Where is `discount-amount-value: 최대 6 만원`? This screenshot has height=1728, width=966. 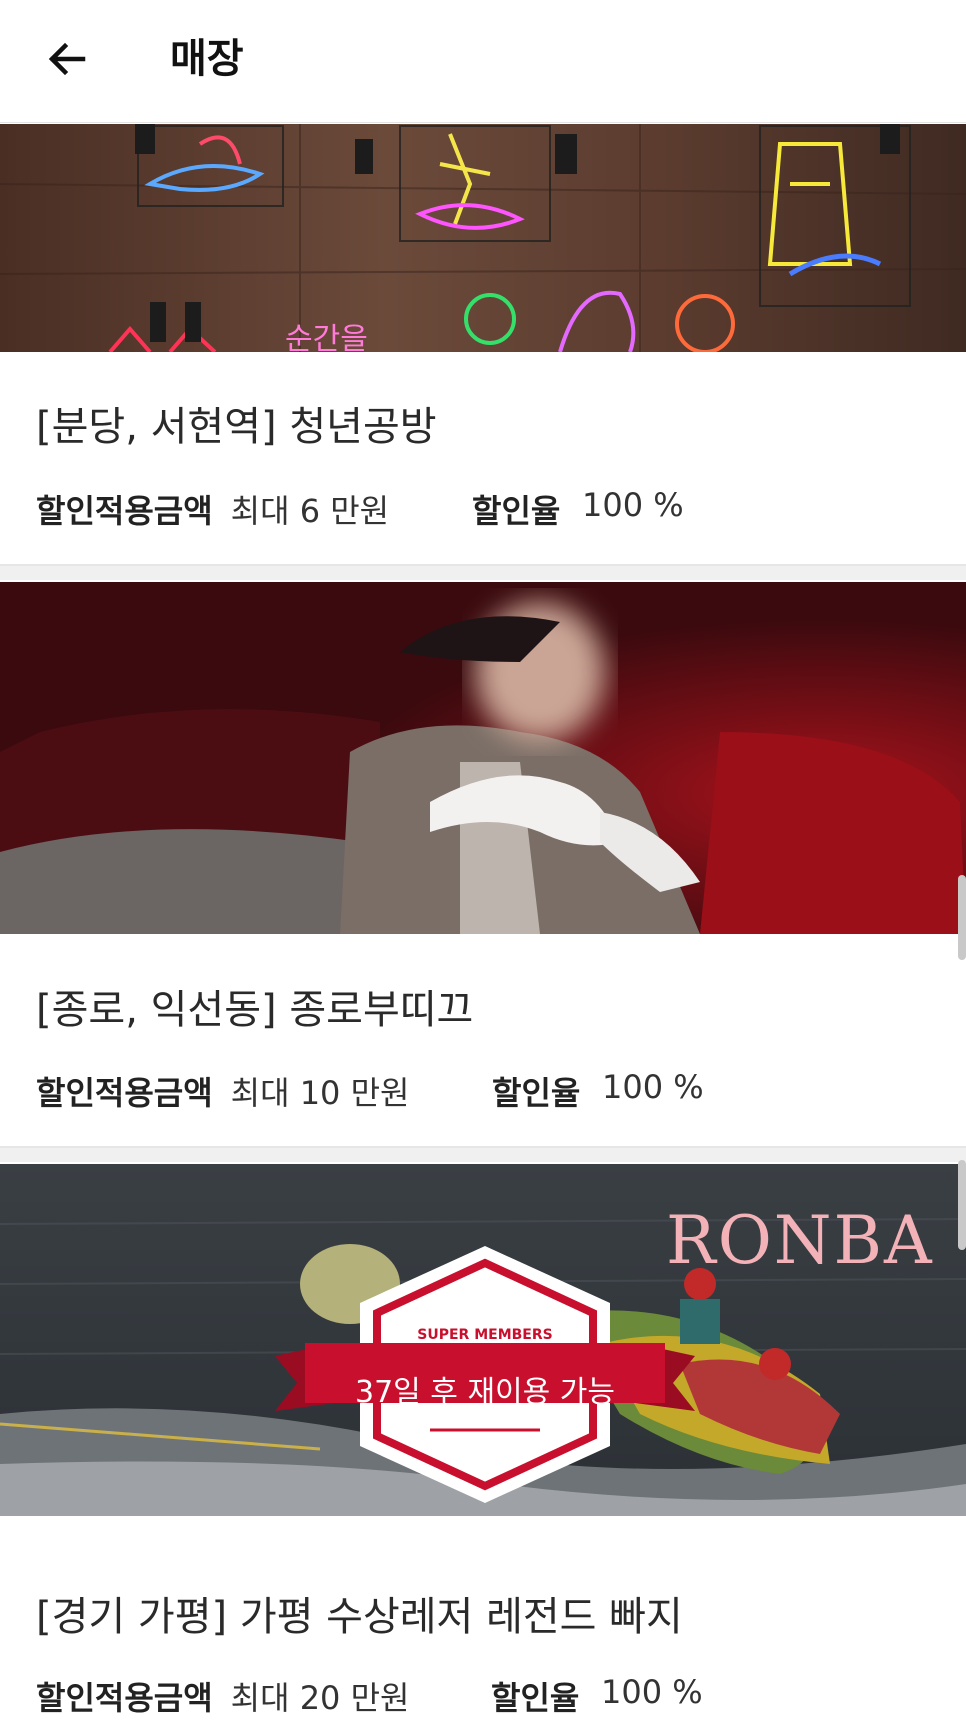
discount-amount-value: 최대 6 만원 is located at coordinates (310, 511).